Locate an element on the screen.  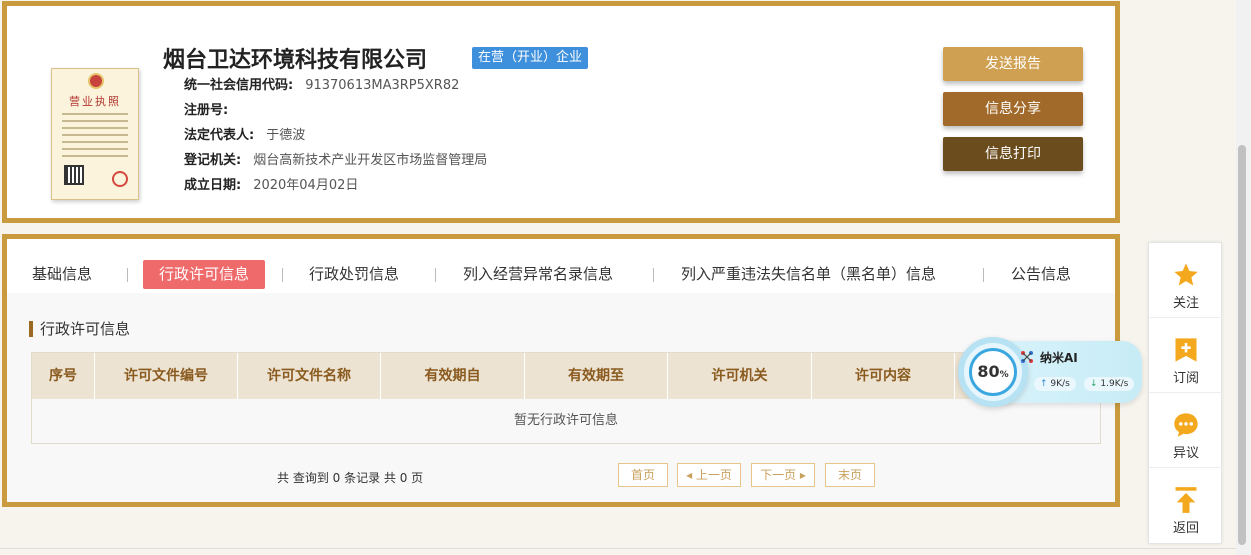
tab-blacklist: 列入严重违法失信名单（黑名单）信息 is located at coordinates (808, 274).